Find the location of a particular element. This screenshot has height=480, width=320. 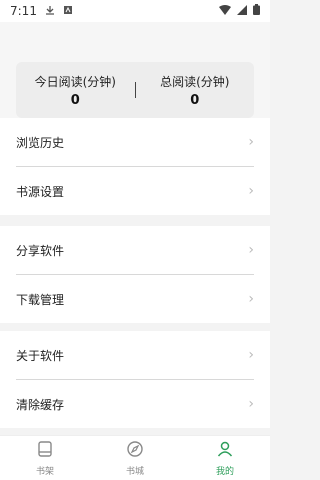

menu-item-clear-cache: 清除缓存 › is located at coordinates (135, 404).